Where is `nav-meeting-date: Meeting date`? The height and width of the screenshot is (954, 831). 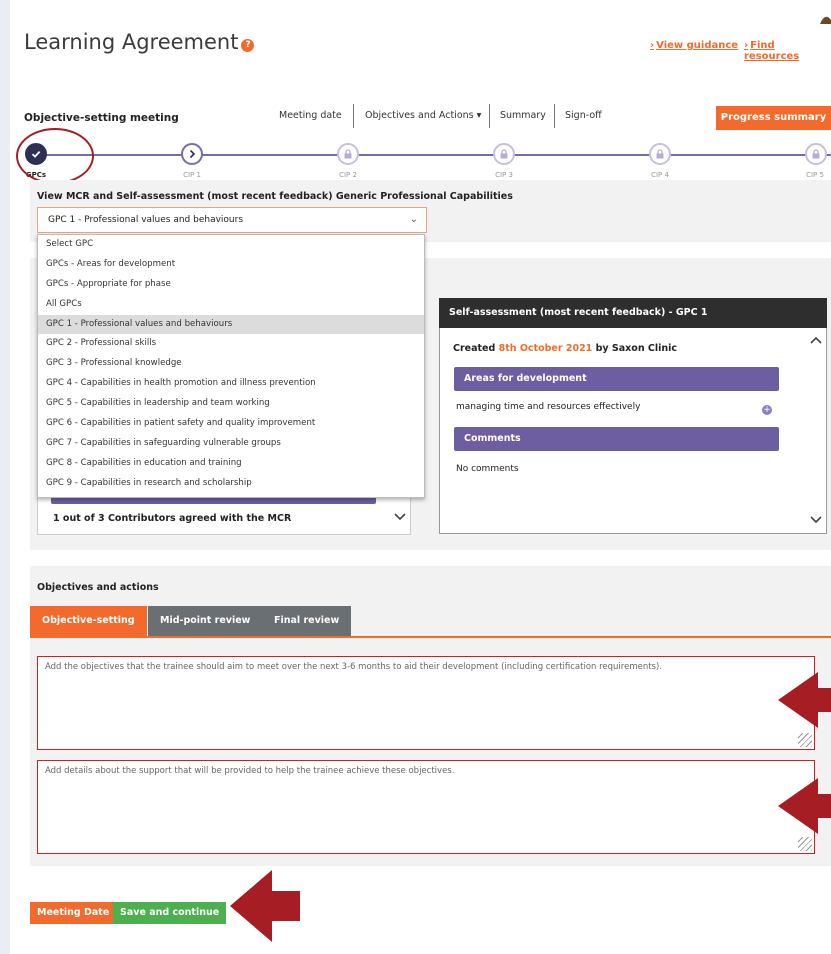 nav-meeting-date: Meeting date is located at coordinates (310, 116).